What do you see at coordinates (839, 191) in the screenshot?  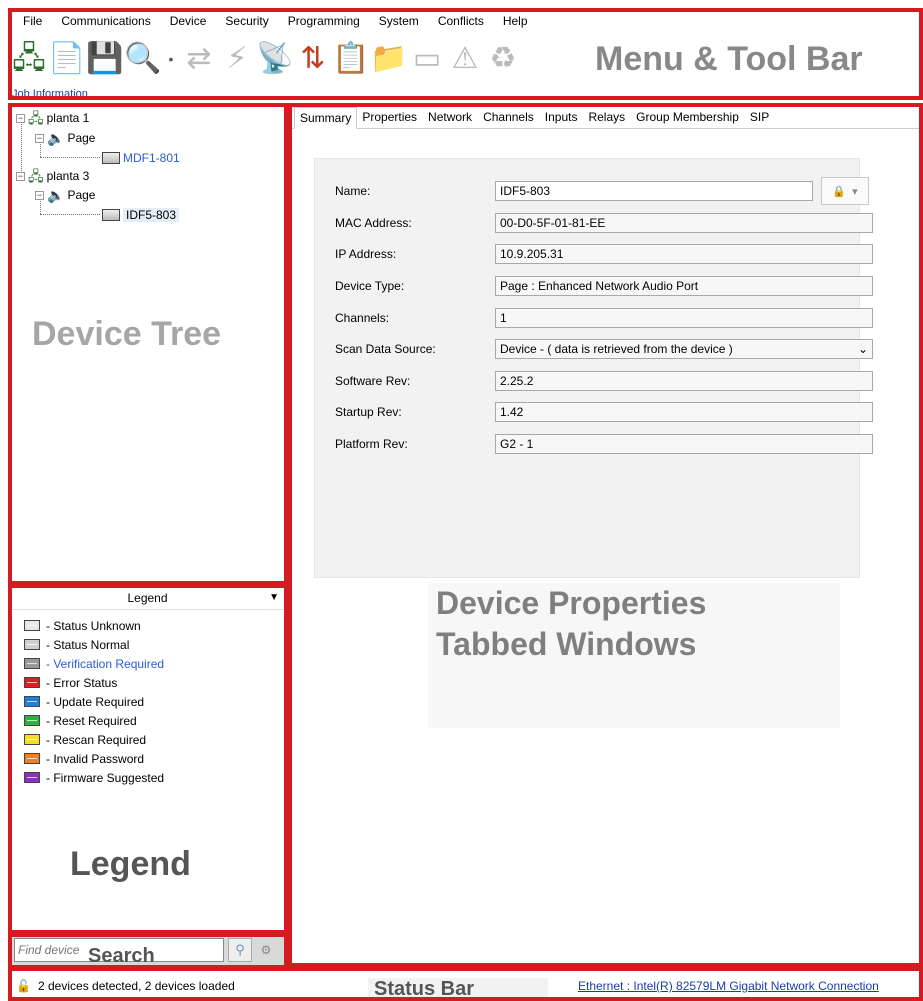 I see `lock-icon: 🔒` at bounding box center [839, 191].